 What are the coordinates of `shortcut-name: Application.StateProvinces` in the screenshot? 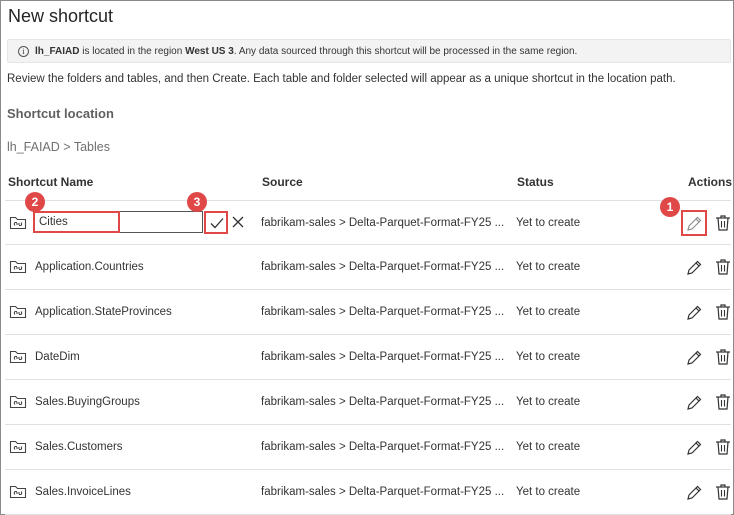 It's located at (103, 312).